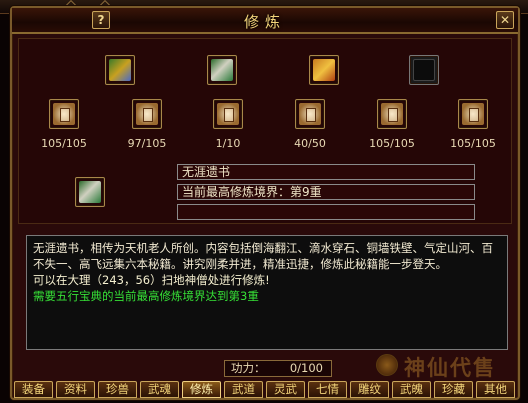 This screenshot has height=403, width=528. Describe the element at coordinates (75, 389) in the screenshot. I see `tab-profile: 资料` at that location.